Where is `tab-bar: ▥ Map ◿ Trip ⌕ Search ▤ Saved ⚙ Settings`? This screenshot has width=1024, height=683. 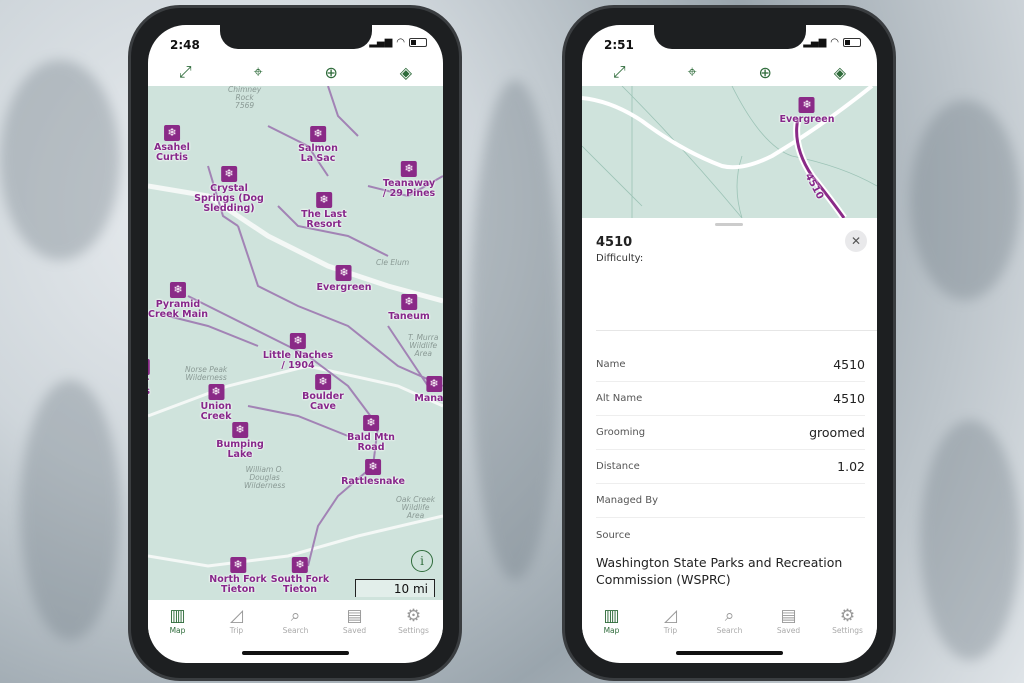 tab-bar: ▥ Map ◿ Trip ⌕ Search ▤ Saved ⚙ Settings is located at coordinates (729, 625).